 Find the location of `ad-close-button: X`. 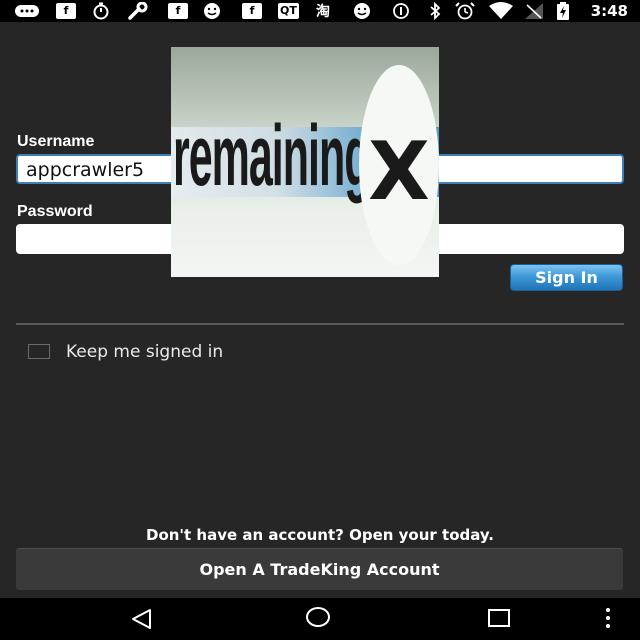

ad-close-button: X is located at coordinates (399, 165).